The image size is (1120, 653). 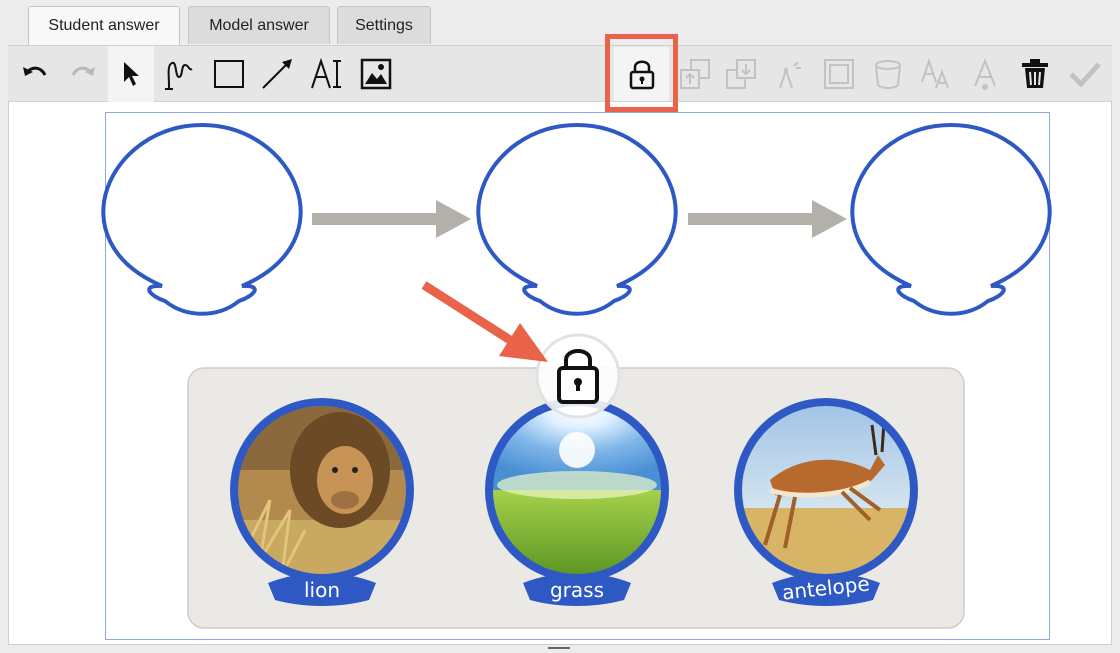 I want to click on grass-label: grass, so click(x=577, y=590).